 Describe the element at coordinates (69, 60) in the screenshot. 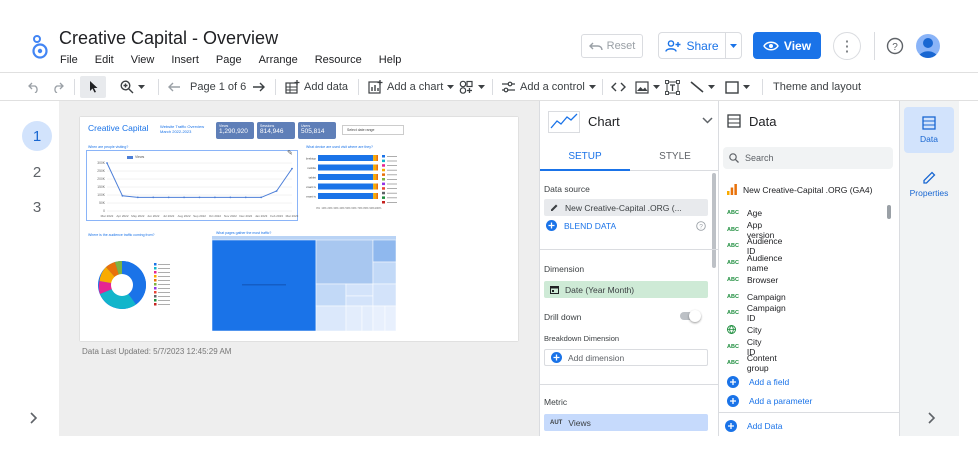

I see `menu-file: File` at that location.